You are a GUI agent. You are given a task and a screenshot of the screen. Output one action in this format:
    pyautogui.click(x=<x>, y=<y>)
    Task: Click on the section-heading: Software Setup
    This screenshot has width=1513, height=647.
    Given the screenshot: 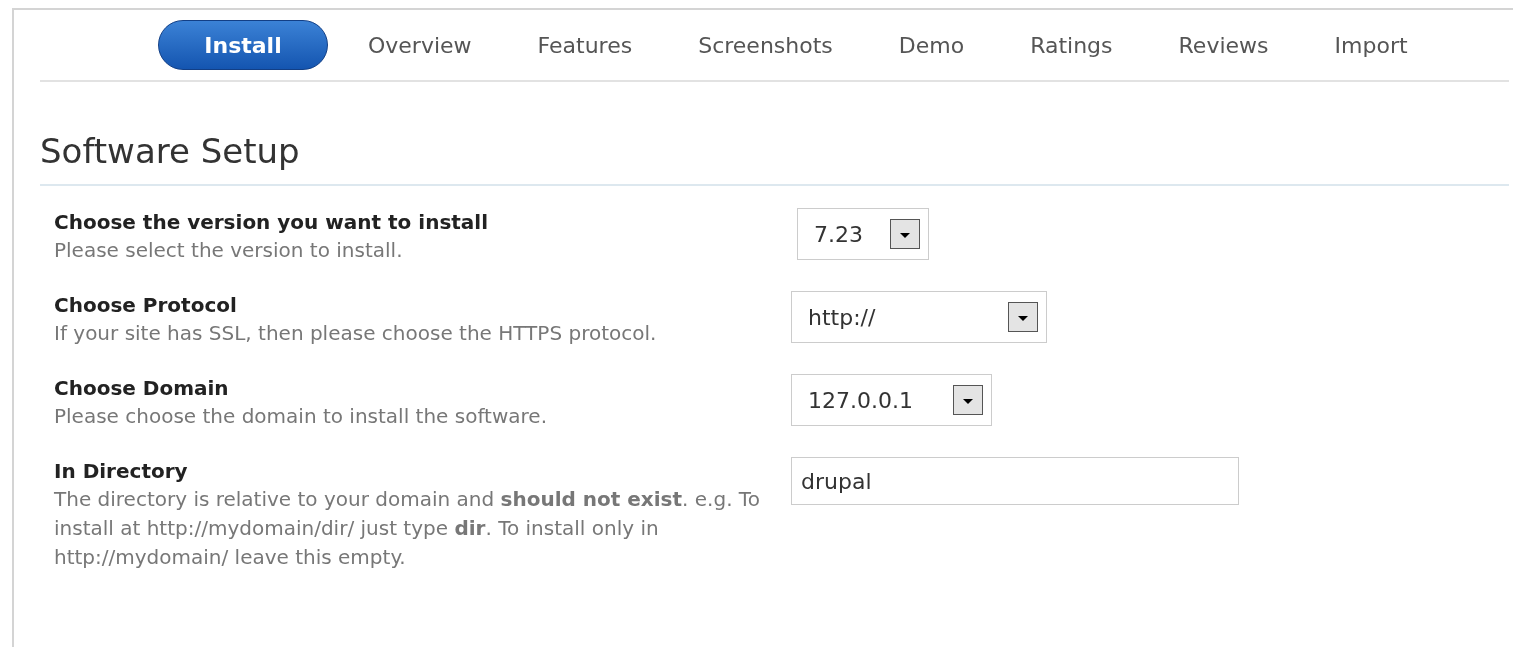 What is the action you would take?
    pyautogui.click(x=170, y=151)
    